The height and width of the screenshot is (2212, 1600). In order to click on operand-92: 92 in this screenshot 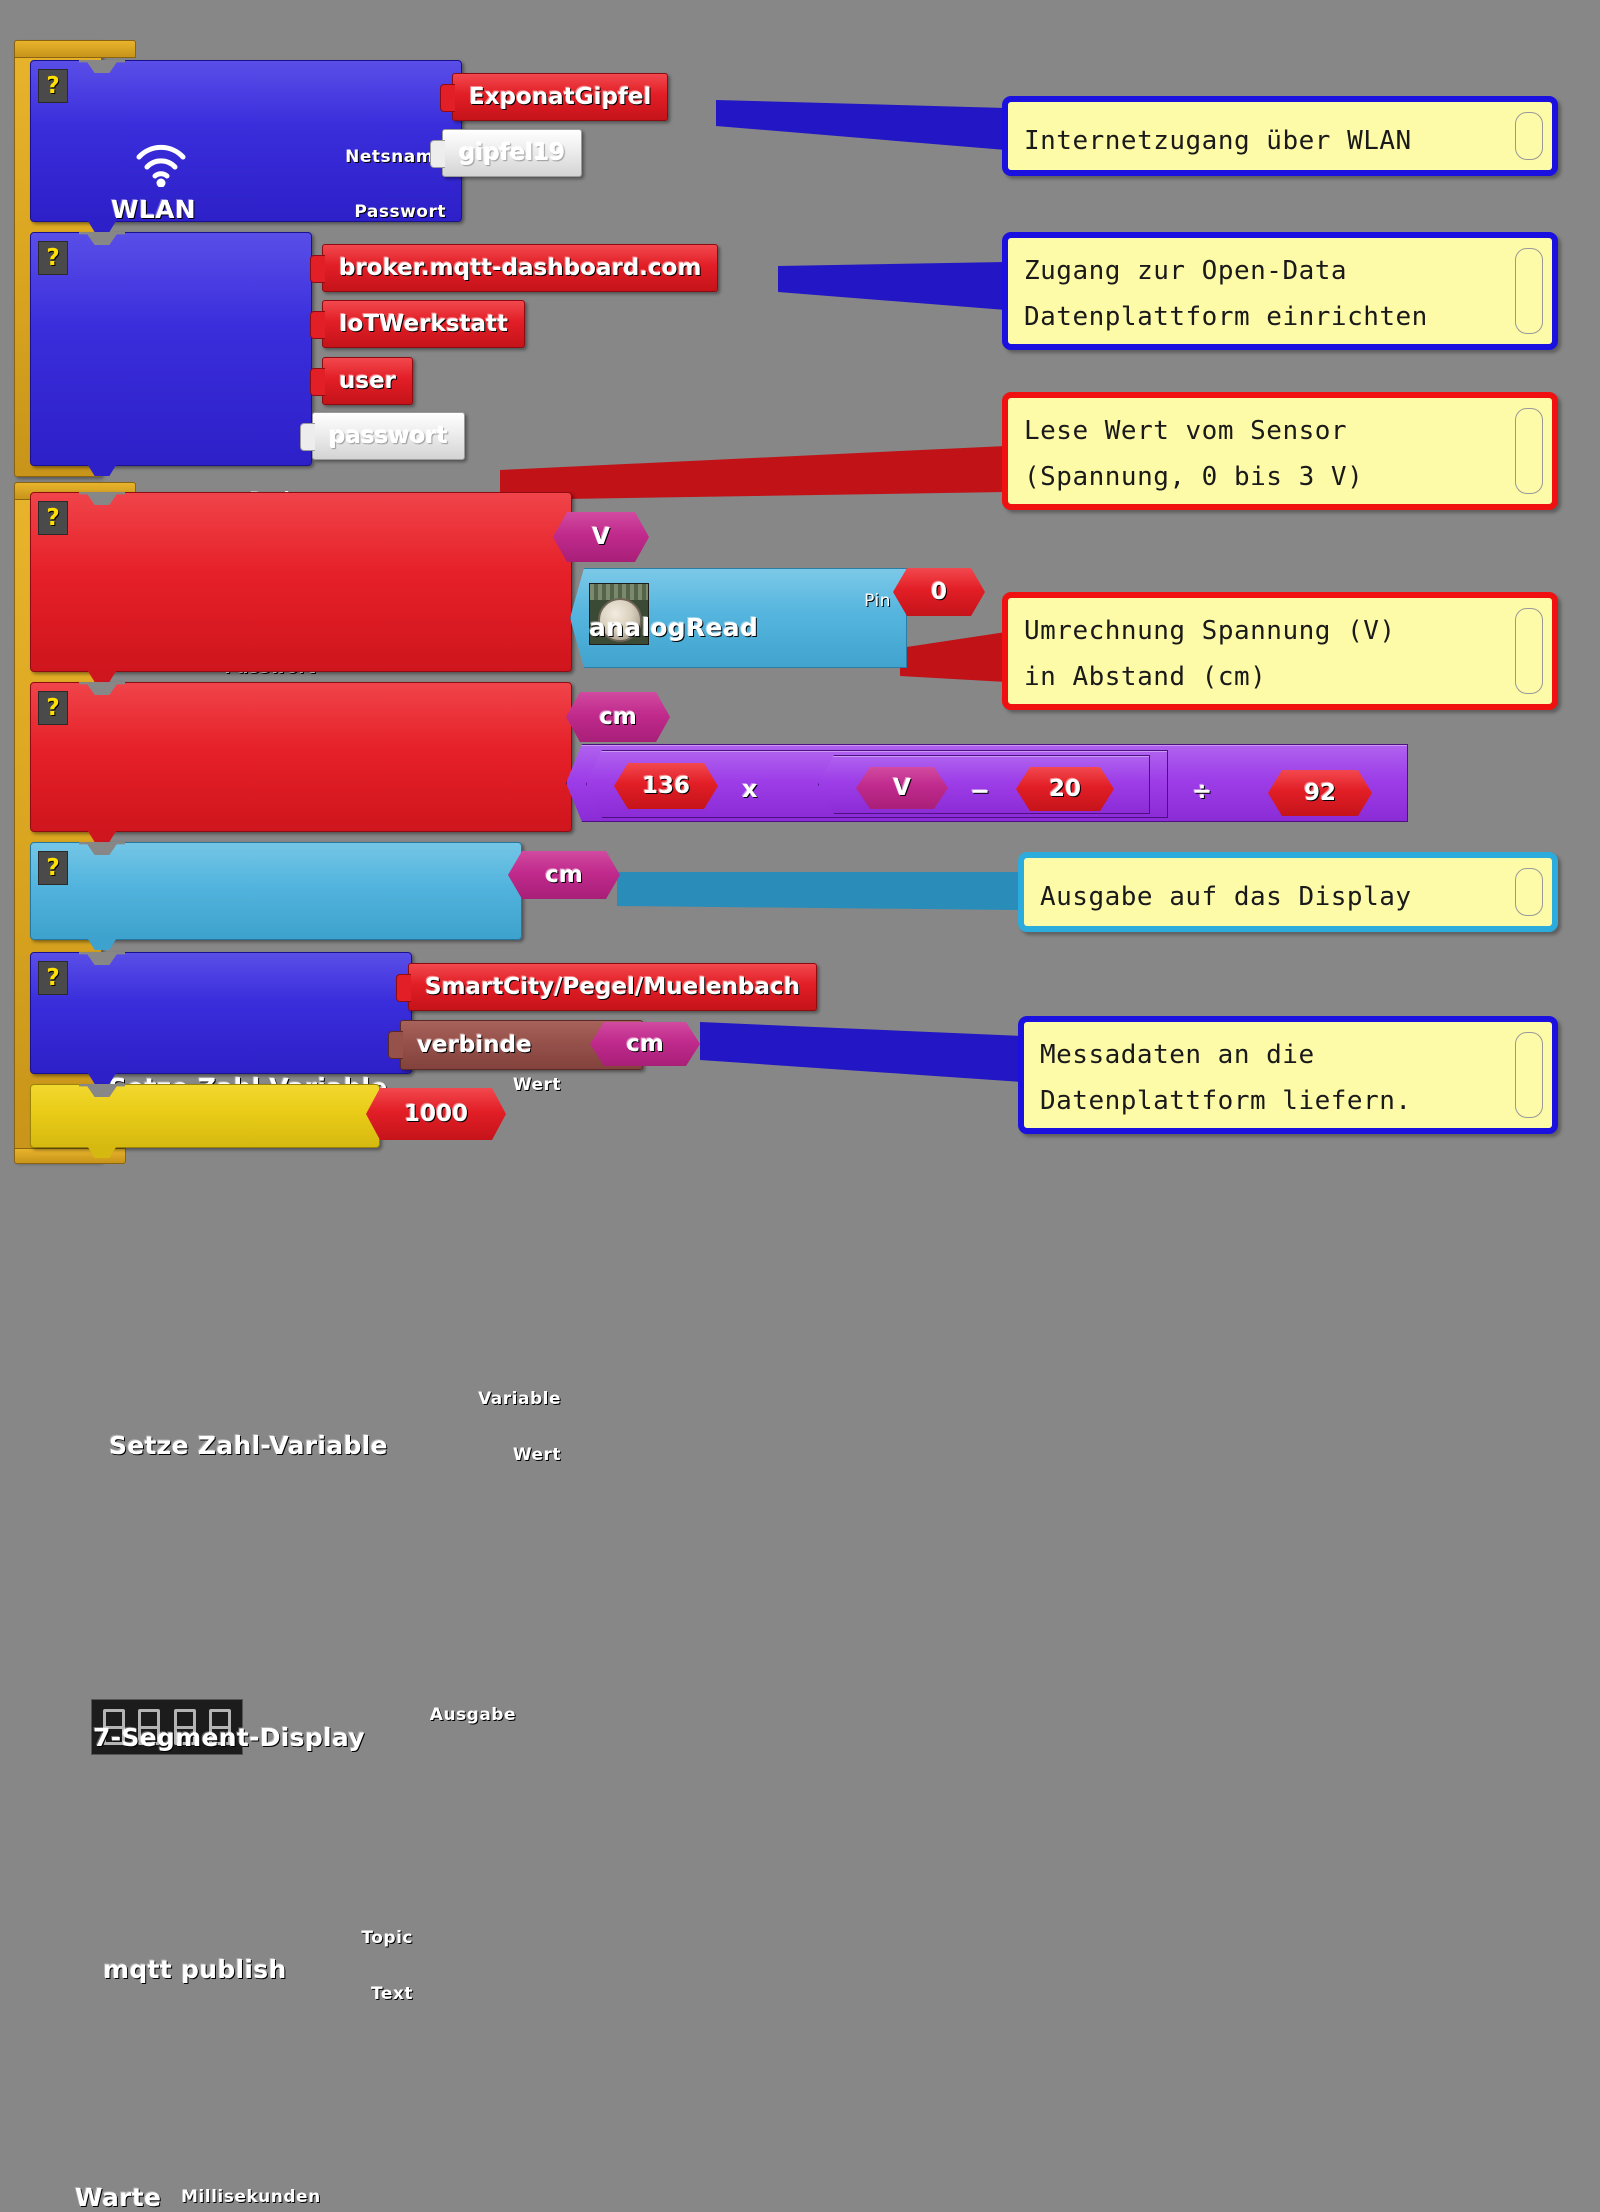, I will do `click(1320, 793)`.